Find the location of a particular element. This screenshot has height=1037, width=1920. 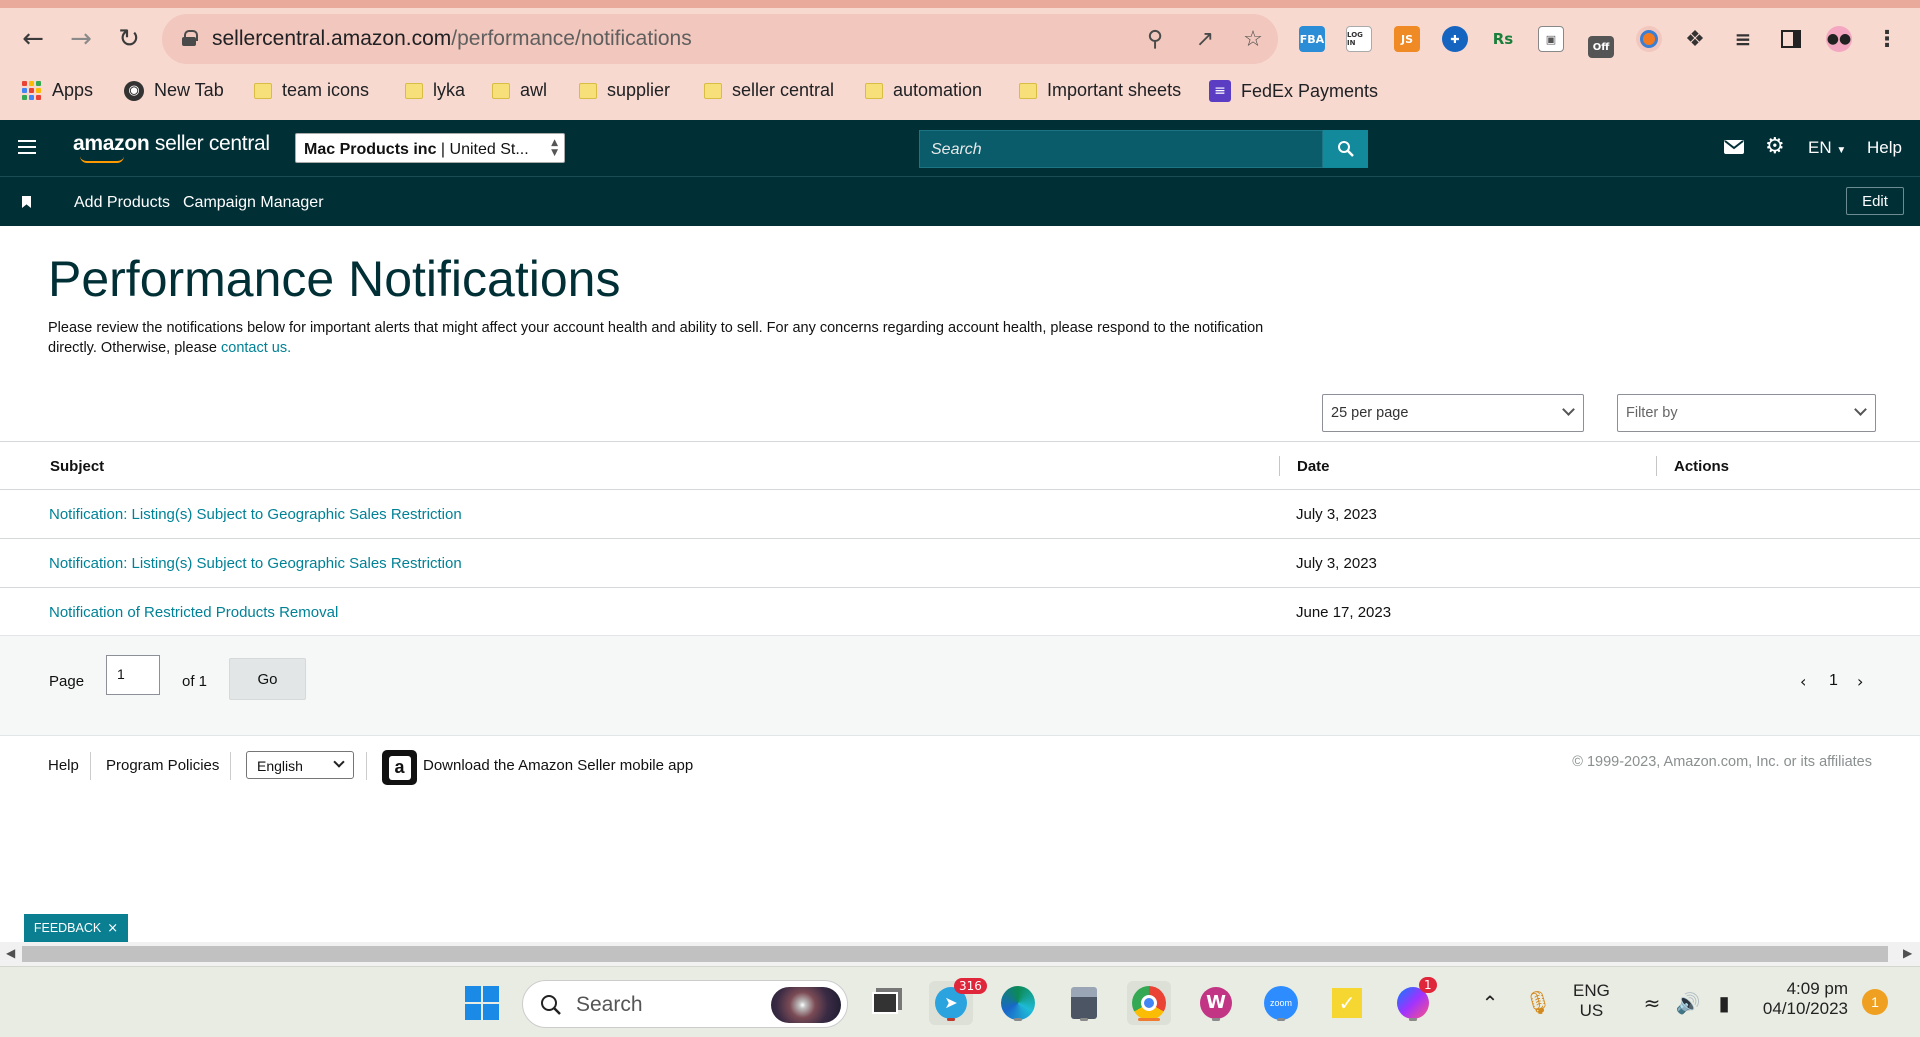

store-selector: Mac Products inc | United St... ▲ ▼ is located at coordinates (430, 148).